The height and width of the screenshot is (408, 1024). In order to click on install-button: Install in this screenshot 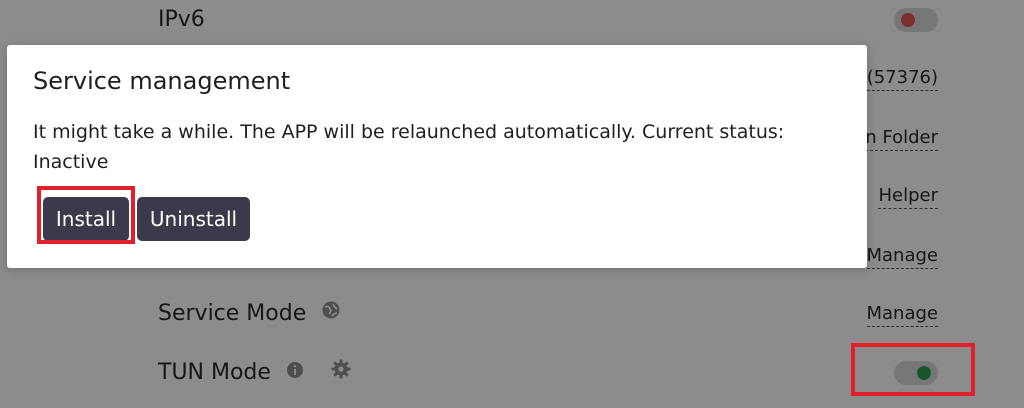, I will do `click(86, 219)`.